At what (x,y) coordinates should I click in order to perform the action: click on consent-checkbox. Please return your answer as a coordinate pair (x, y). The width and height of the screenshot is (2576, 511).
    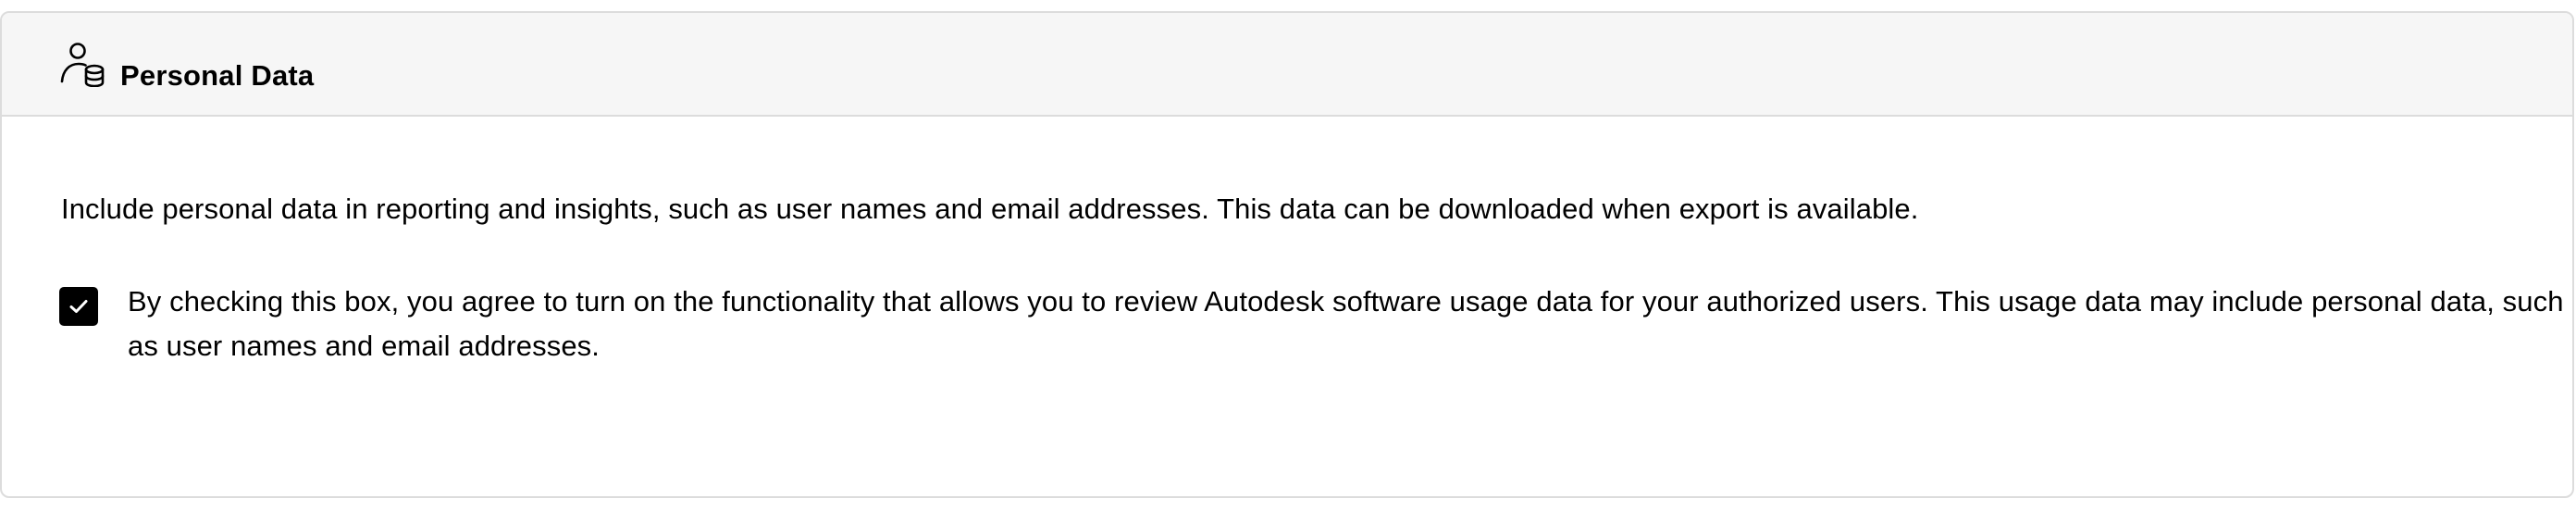
    Looking at the image, I should click on (78, 306).